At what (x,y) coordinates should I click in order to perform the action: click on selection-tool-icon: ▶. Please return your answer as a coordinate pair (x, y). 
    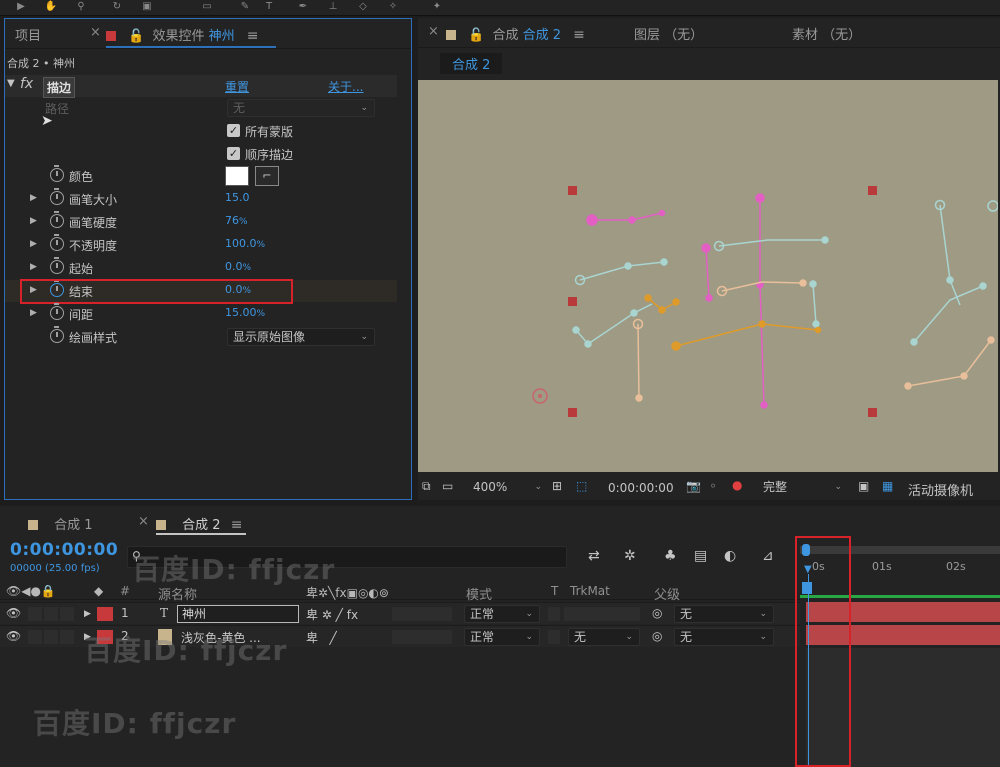
    Looking at the image, I should click on (21, 7).